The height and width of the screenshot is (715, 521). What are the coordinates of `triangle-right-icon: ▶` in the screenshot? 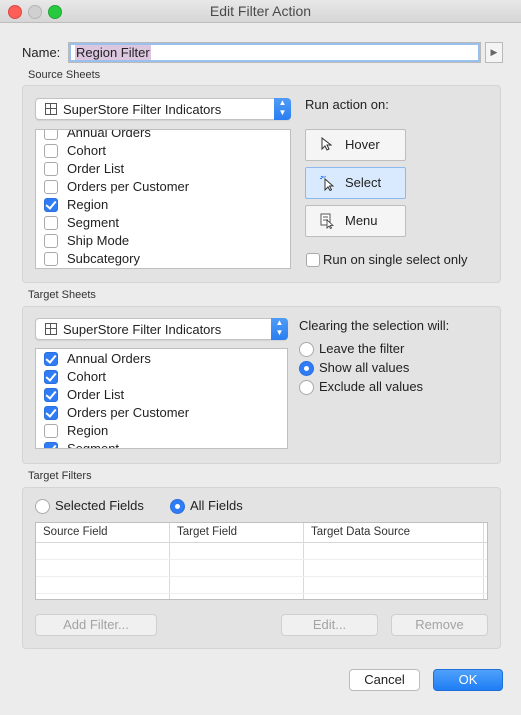 It's located at (494, 52).